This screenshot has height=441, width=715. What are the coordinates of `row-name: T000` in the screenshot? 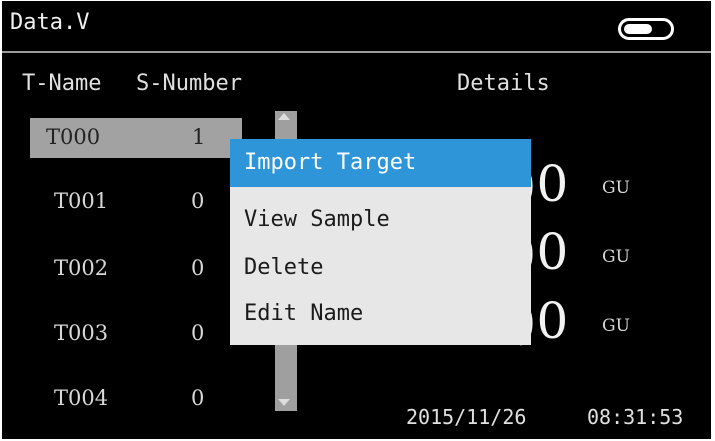 It's located at (73, 137).